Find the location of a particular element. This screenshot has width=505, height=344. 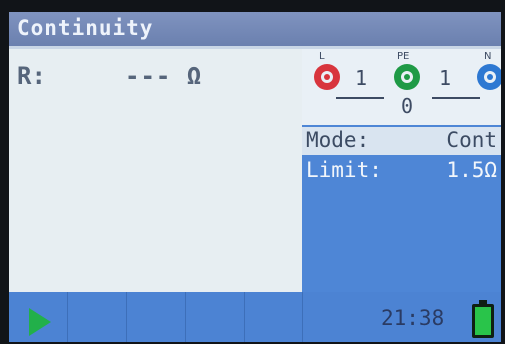

n-terminal-label: N is located at coordinates (488, 56).